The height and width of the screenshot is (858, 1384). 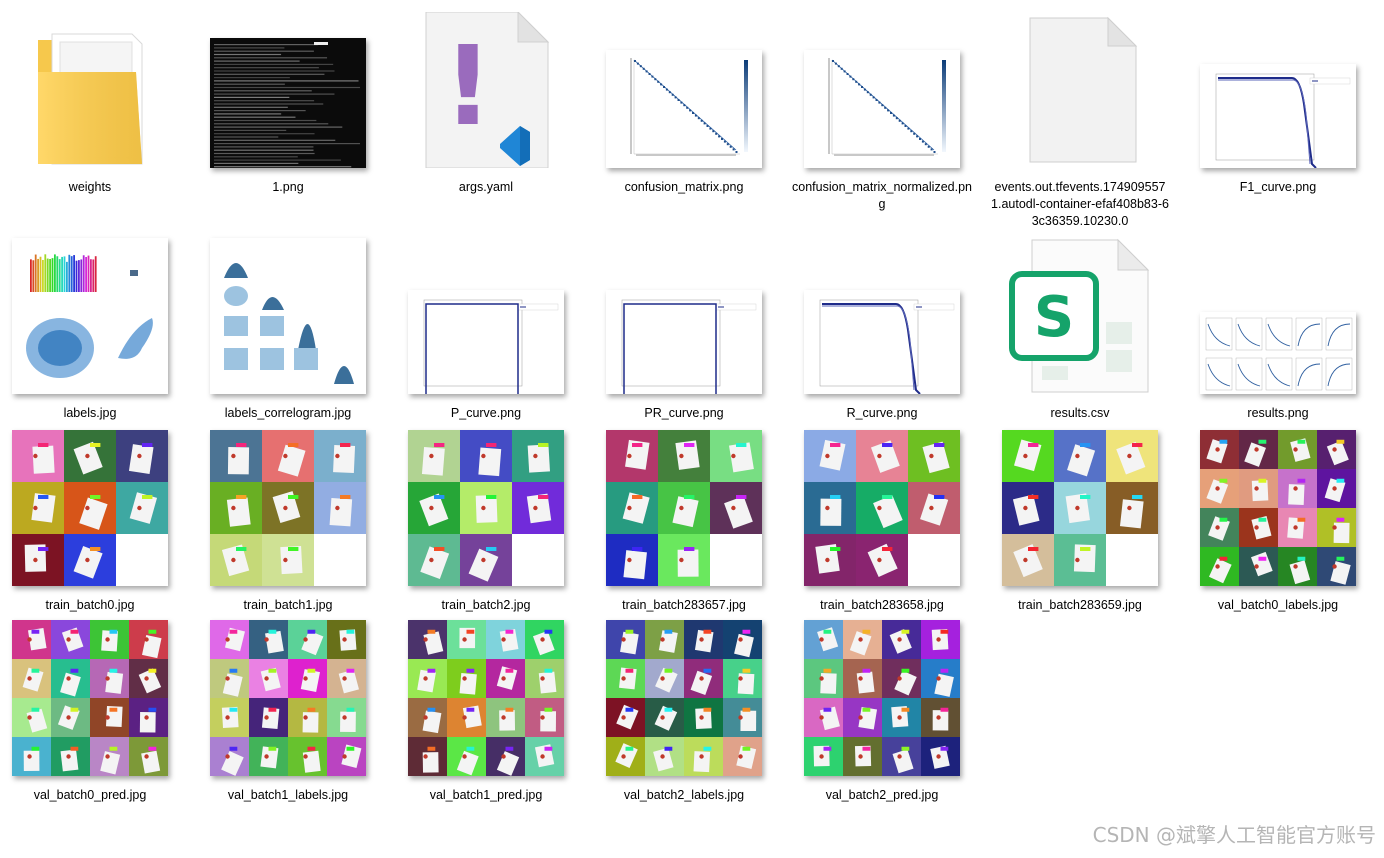 What do you see at coordinates (90, 187) in the screenshot?
I see `file-name: weights` at bounding box center [90, 187].